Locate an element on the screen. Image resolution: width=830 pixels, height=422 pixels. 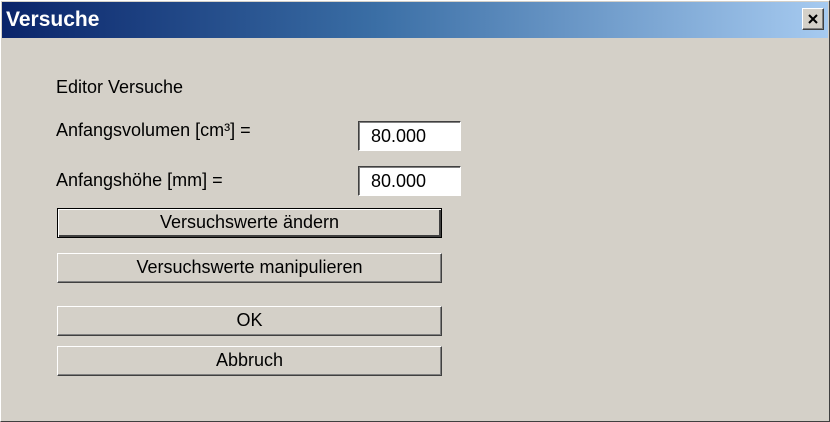
initial-volume-field: 80.000 is located at coordinates (409, 136).